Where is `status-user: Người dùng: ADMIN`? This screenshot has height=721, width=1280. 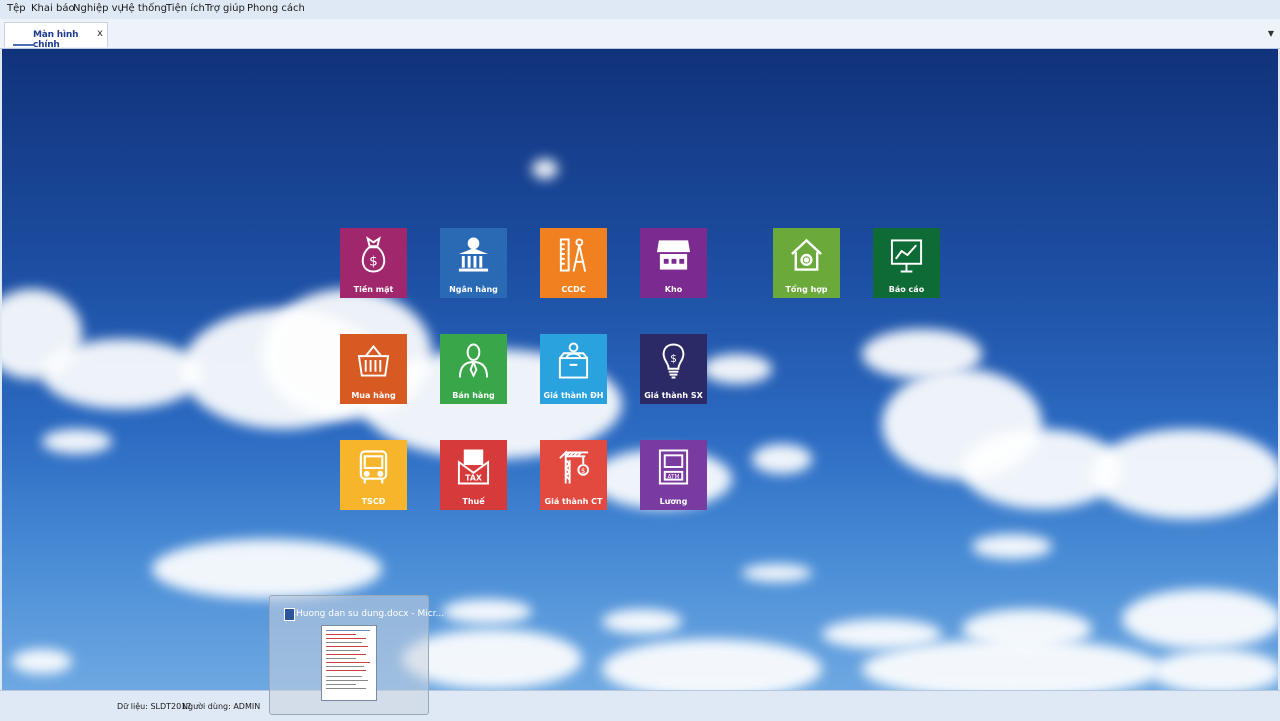 status-user: Người dùng: ADMIN is located at coordinates (221, 706).